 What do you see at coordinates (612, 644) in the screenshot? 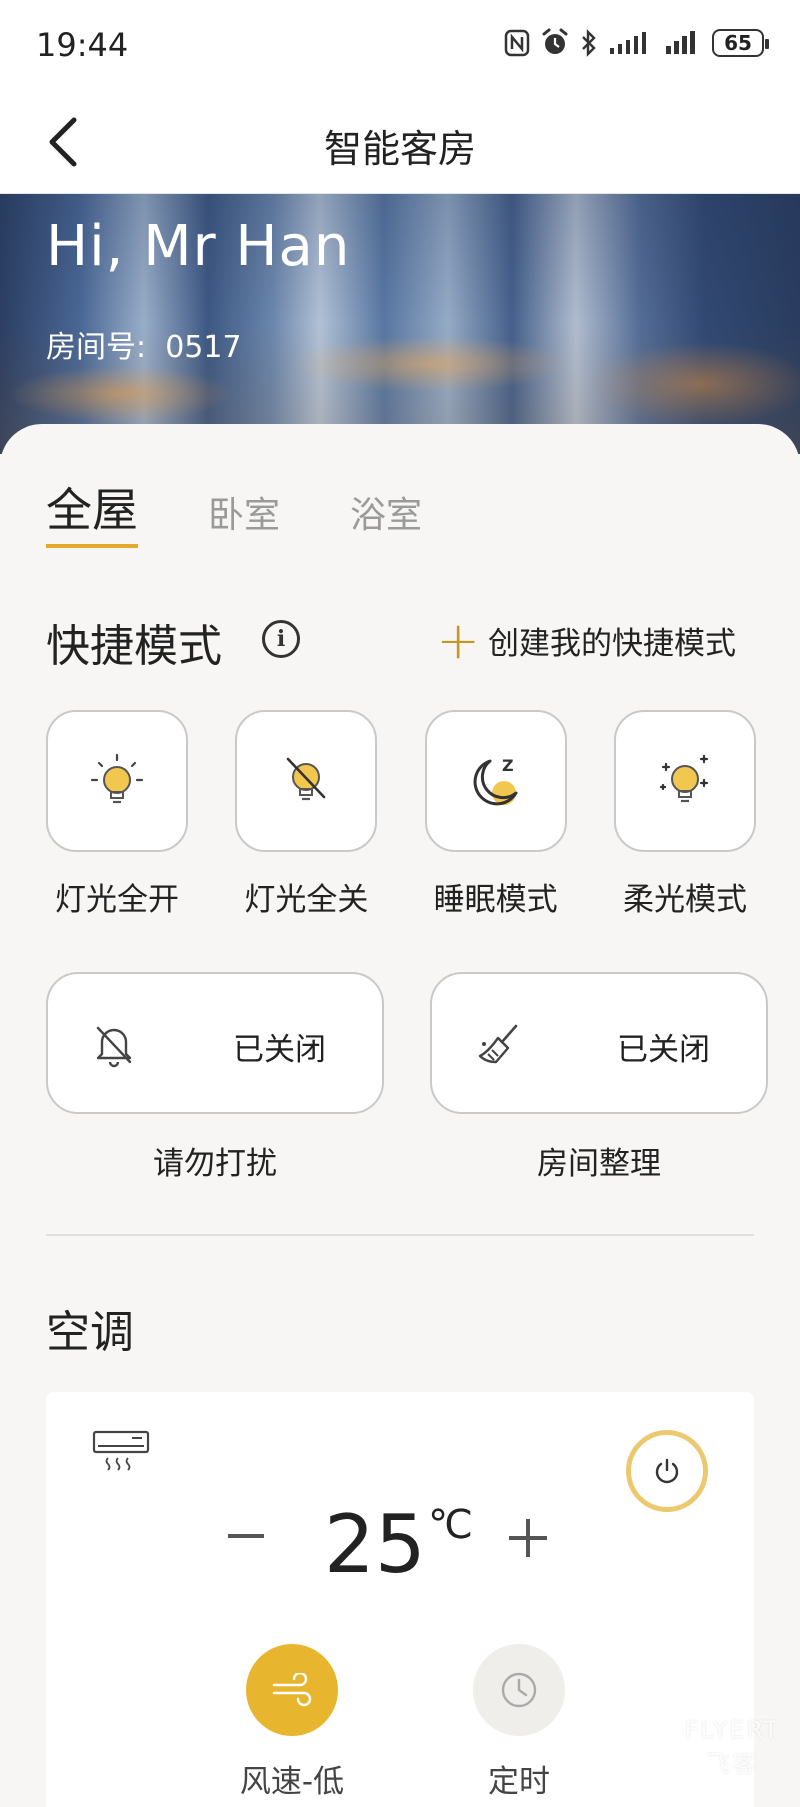
I see `create-mode-label: 创建我的快捷模式` at bounding box center [612, 644].